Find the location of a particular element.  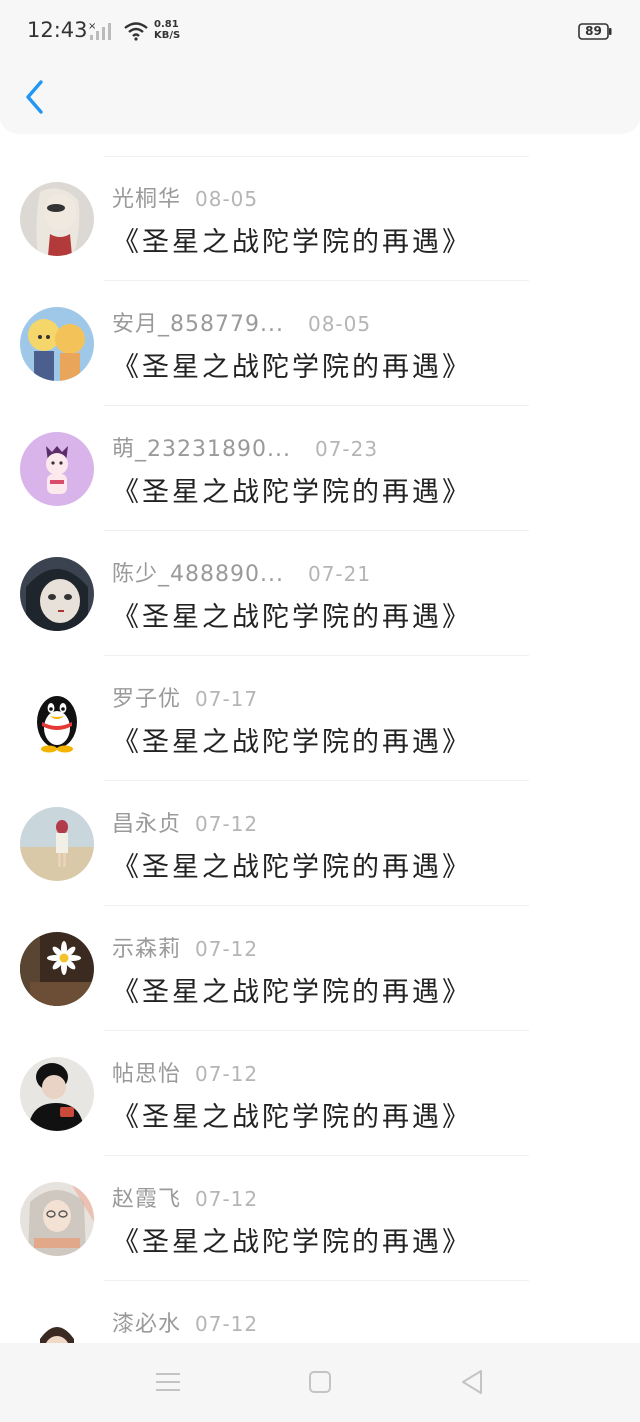

list-item: 帖思怡 07-12 《圣星之战陀学院的再遇》 is located at coordinates (320, 1093).